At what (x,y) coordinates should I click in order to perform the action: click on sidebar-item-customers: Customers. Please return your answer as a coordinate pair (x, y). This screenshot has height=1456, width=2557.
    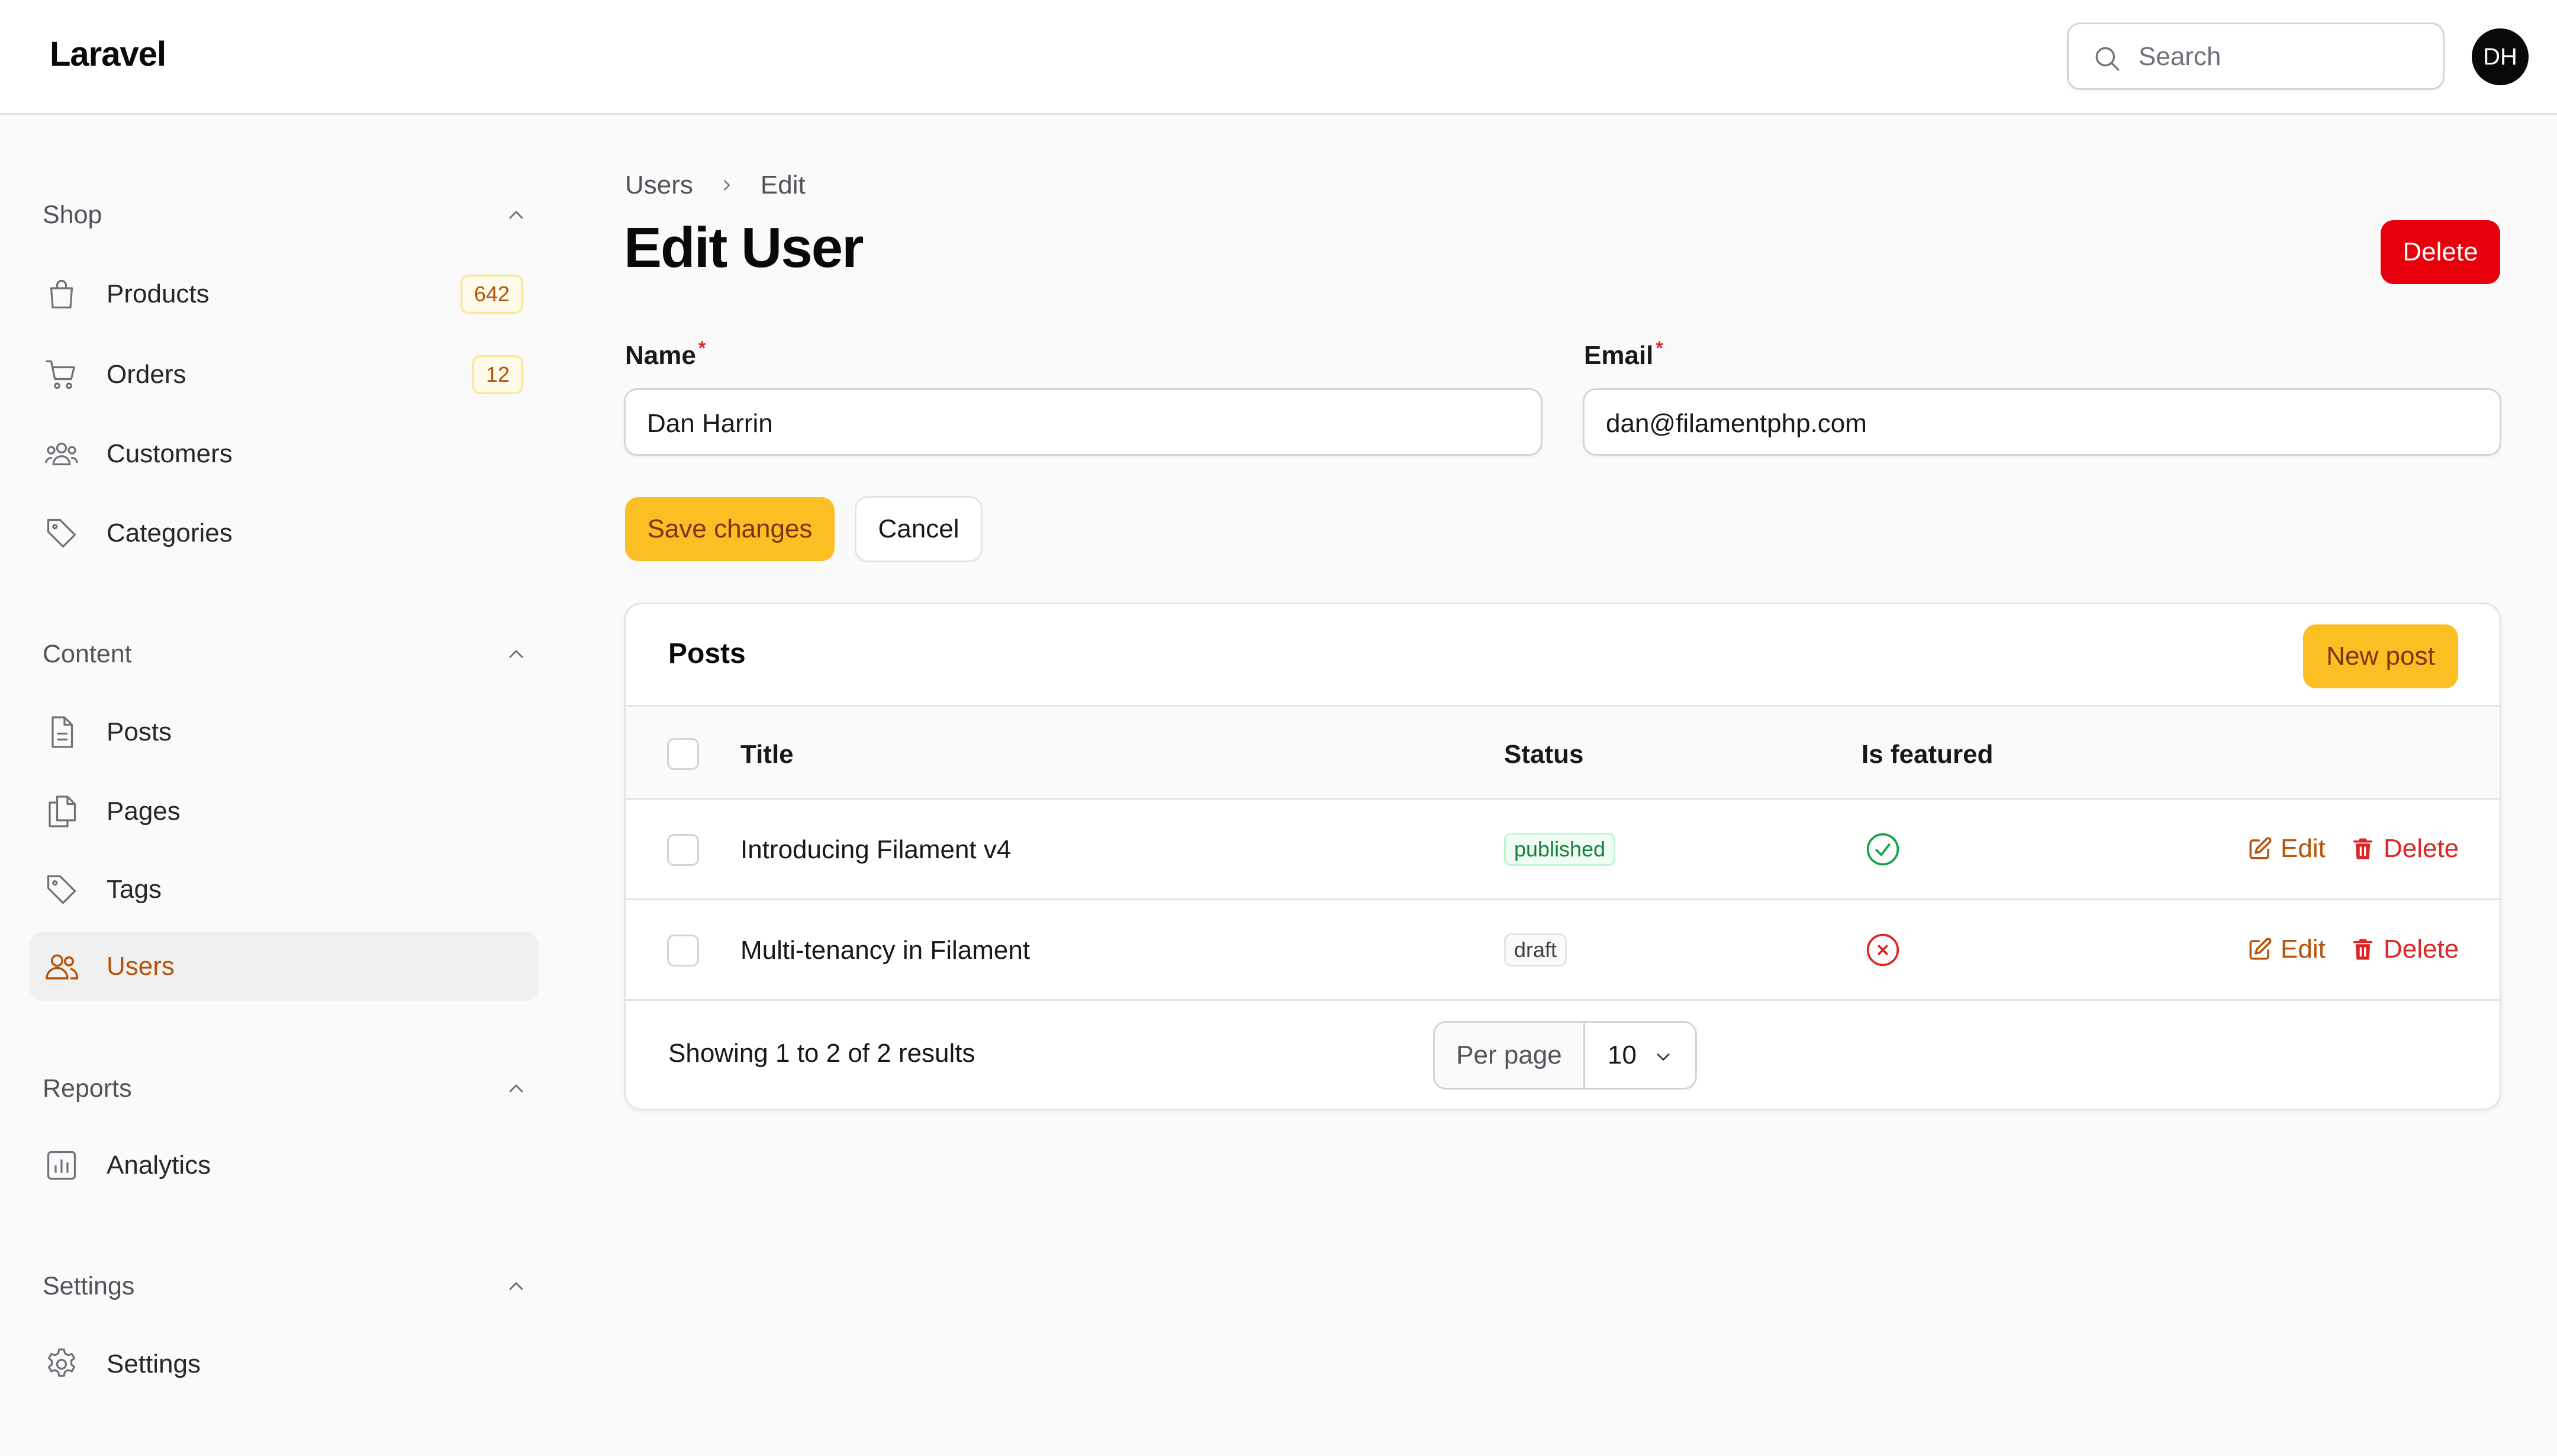
    Looking at the image, I should click on (284, 454).